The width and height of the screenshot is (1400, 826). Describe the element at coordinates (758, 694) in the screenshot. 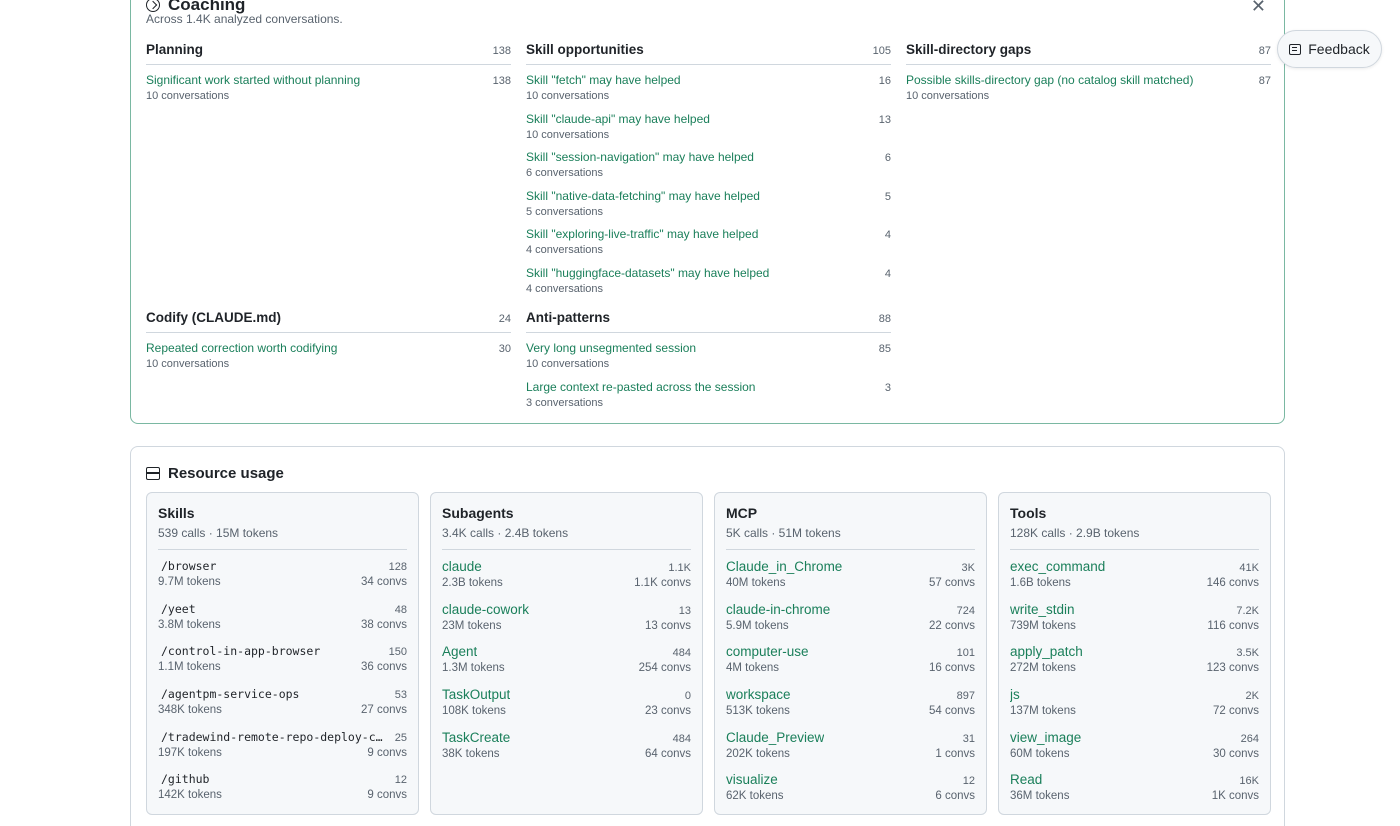

I see `item-name: workspace` at that location.